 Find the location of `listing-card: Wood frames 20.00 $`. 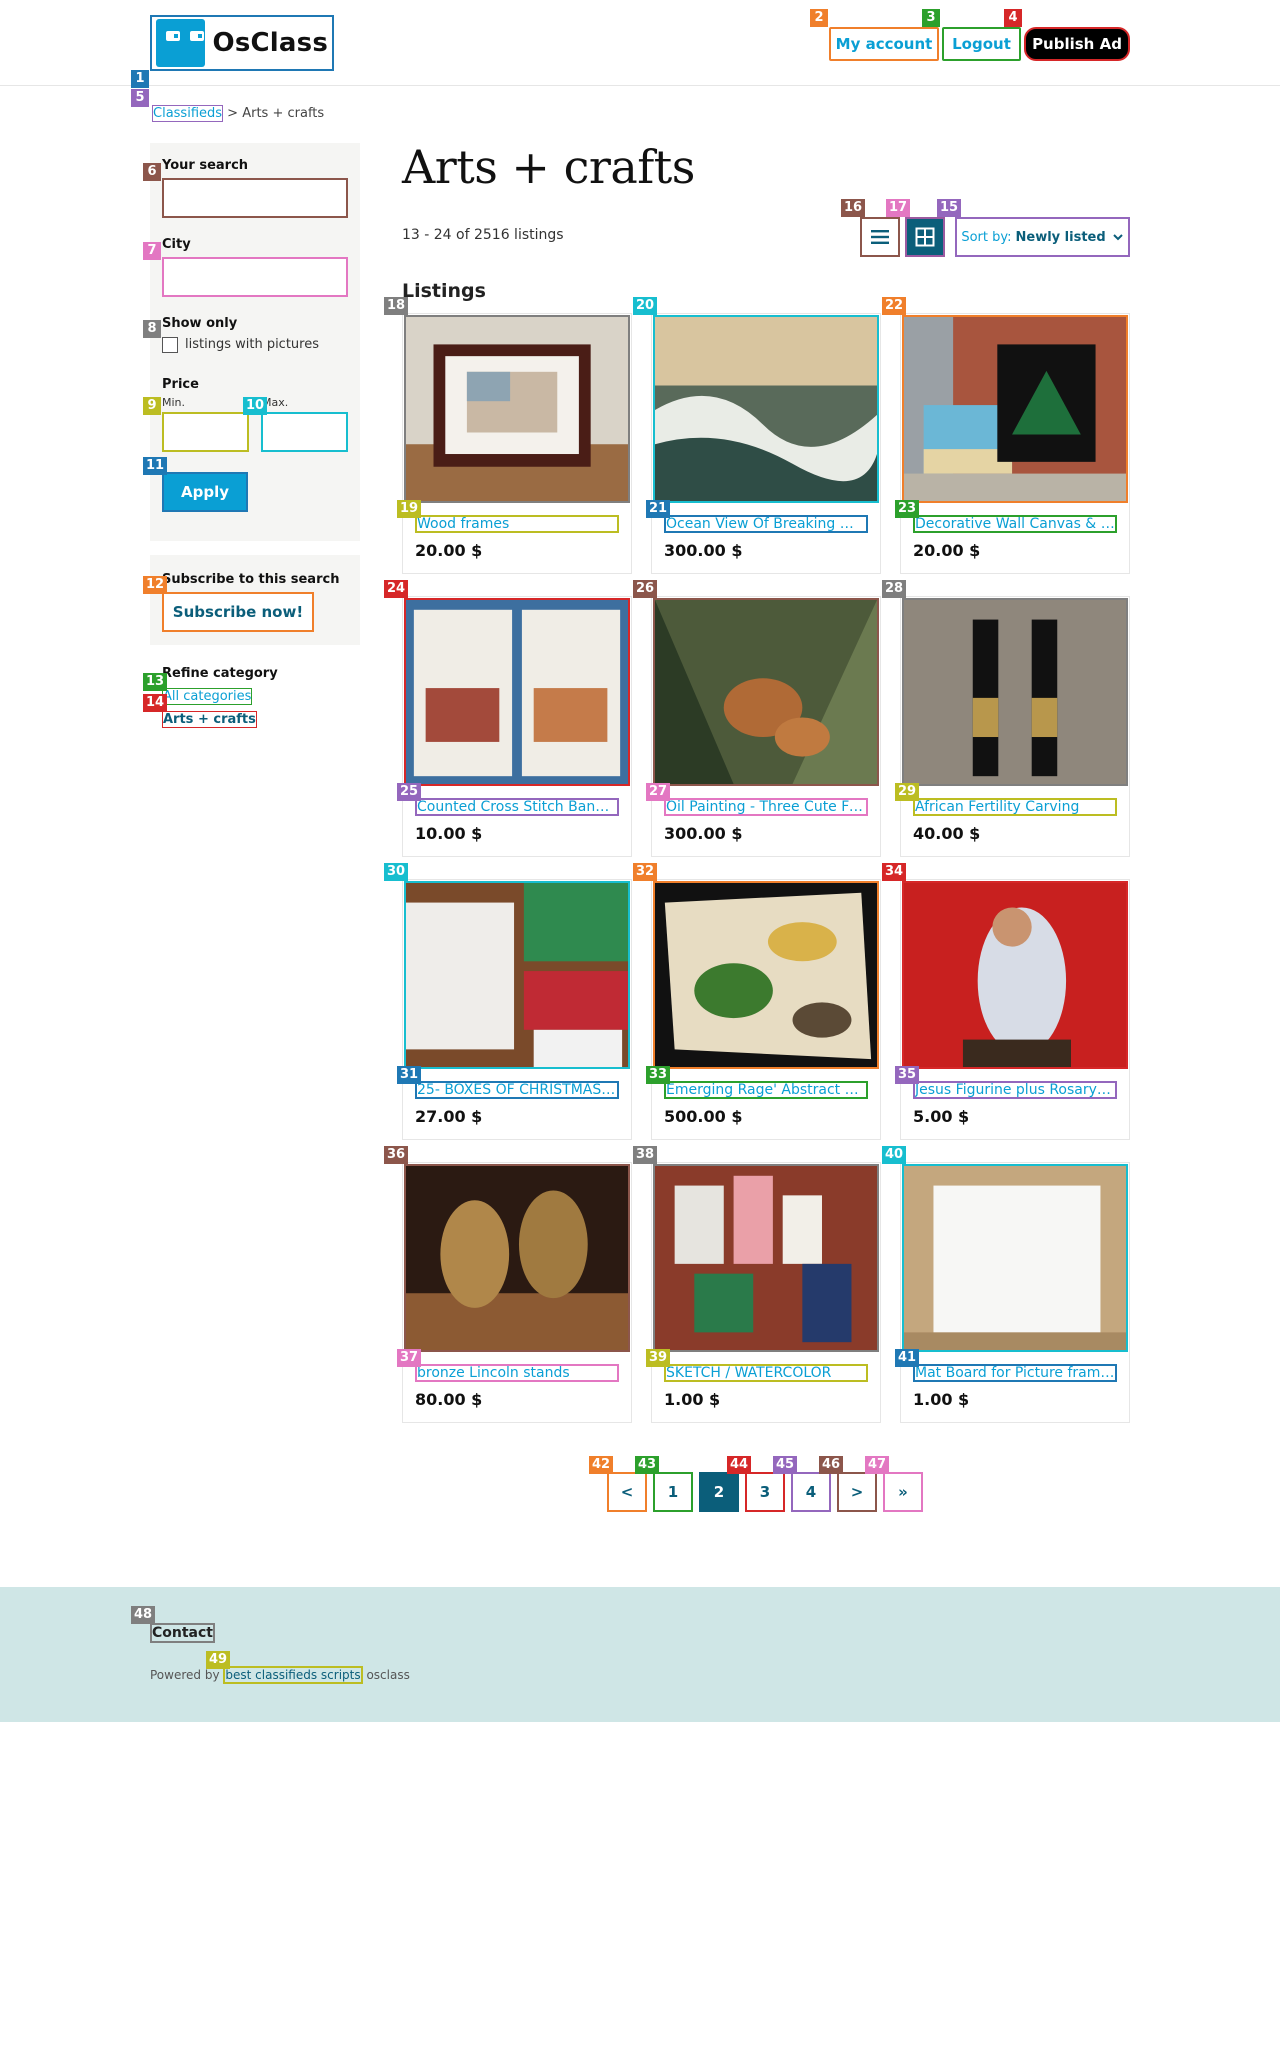

listing-card: Wood frames 20.00 $ is located at coordinates (517, 443).